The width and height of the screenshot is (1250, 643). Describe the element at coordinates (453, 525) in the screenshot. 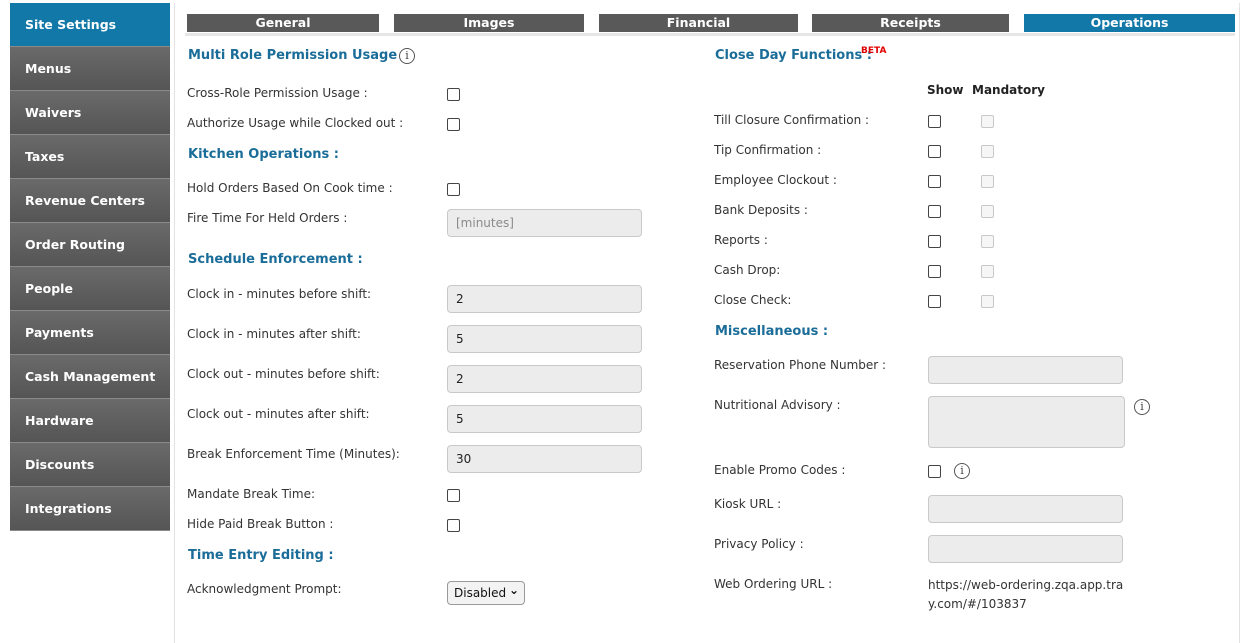

I see `hide-paid-break-checkbox` at that location.